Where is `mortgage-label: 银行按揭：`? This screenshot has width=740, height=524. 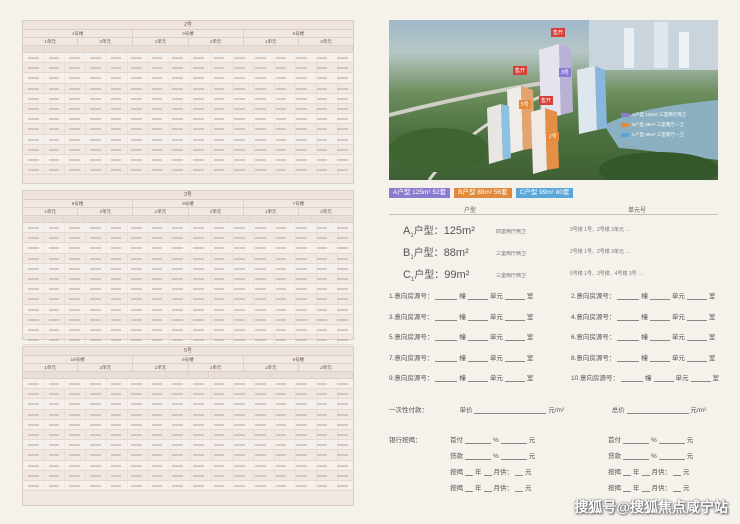 mortgage-label: 银行按揭： is located at coordinates (405, 440).